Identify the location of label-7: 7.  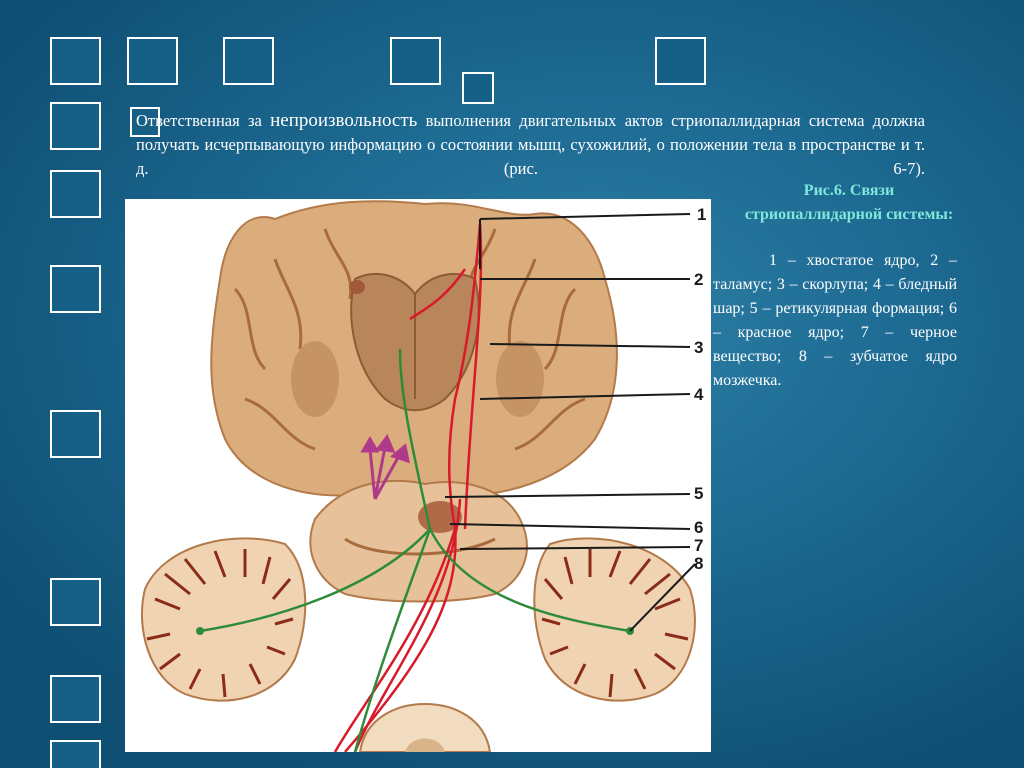
(698, 545).